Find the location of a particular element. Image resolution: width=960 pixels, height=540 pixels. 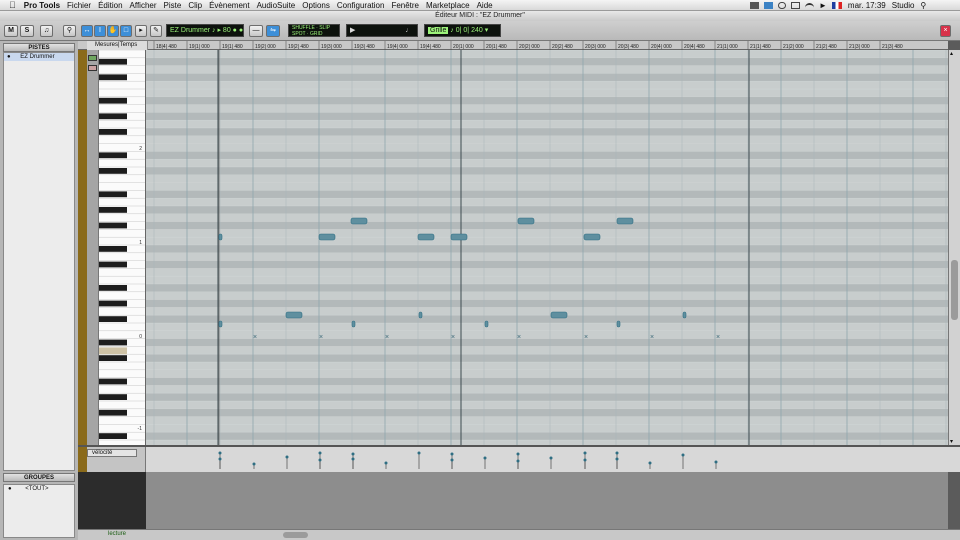

close-window-icon: × is located at coordinates (945, 31).